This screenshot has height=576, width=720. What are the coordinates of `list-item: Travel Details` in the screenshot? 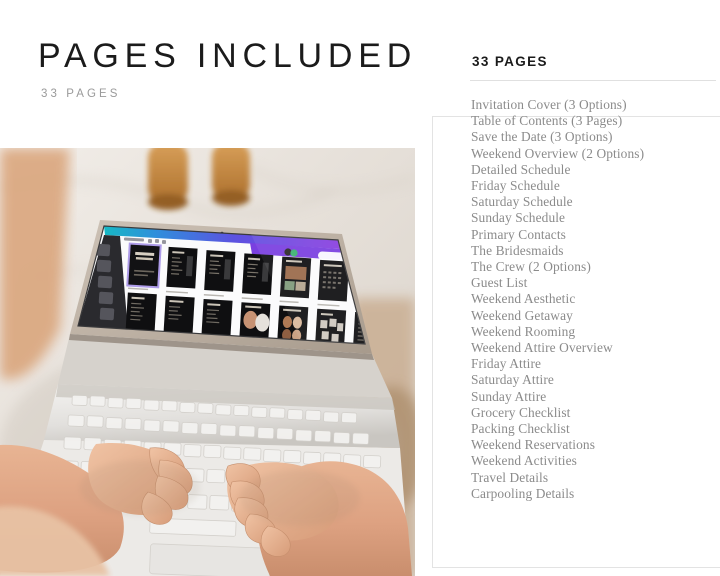 It's located at (510, 477).